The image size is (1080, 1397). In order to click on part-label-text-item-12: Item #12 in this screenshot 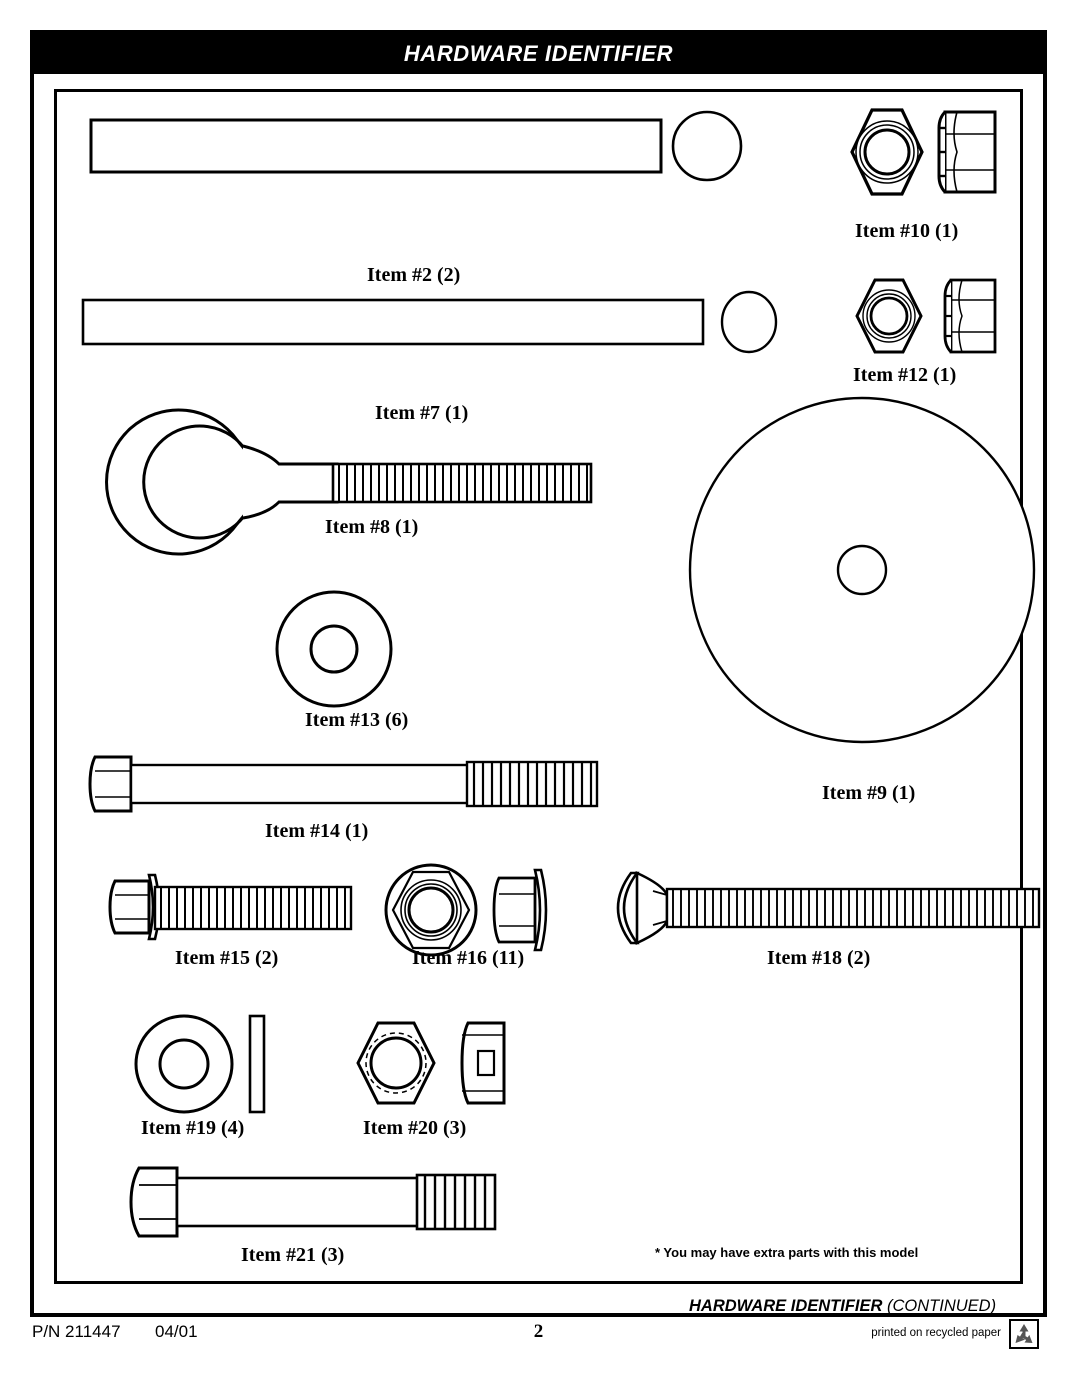, I will do `click(890, 375)`.